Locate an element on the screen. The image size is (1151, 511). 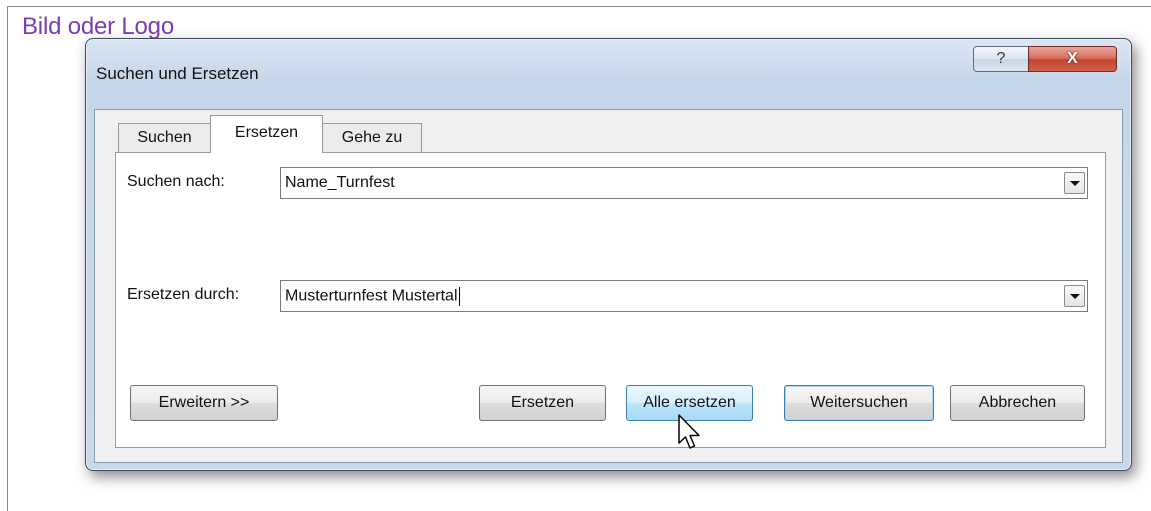
close-button: X is located at coordinates (1072, 59).